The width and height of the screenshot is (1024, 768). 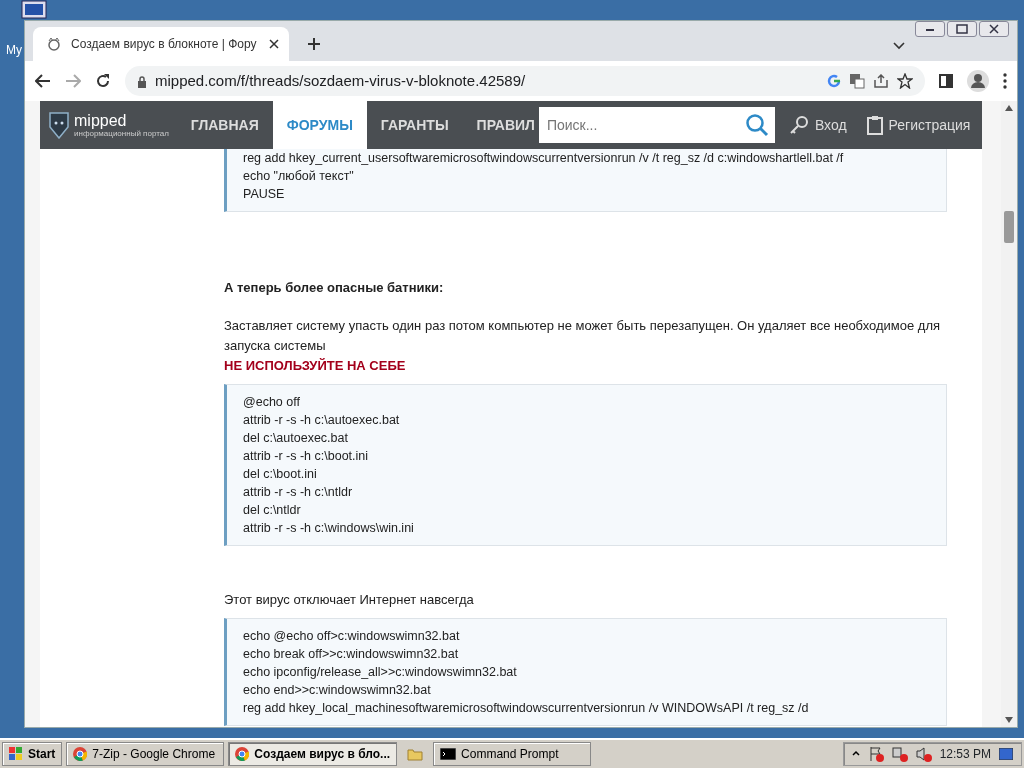 What do you see at coordinates (351, 654) in the screenshot?
I see `code-line: echo break off>>c:windowswimn32.bat` at bounding box center [351, 654].